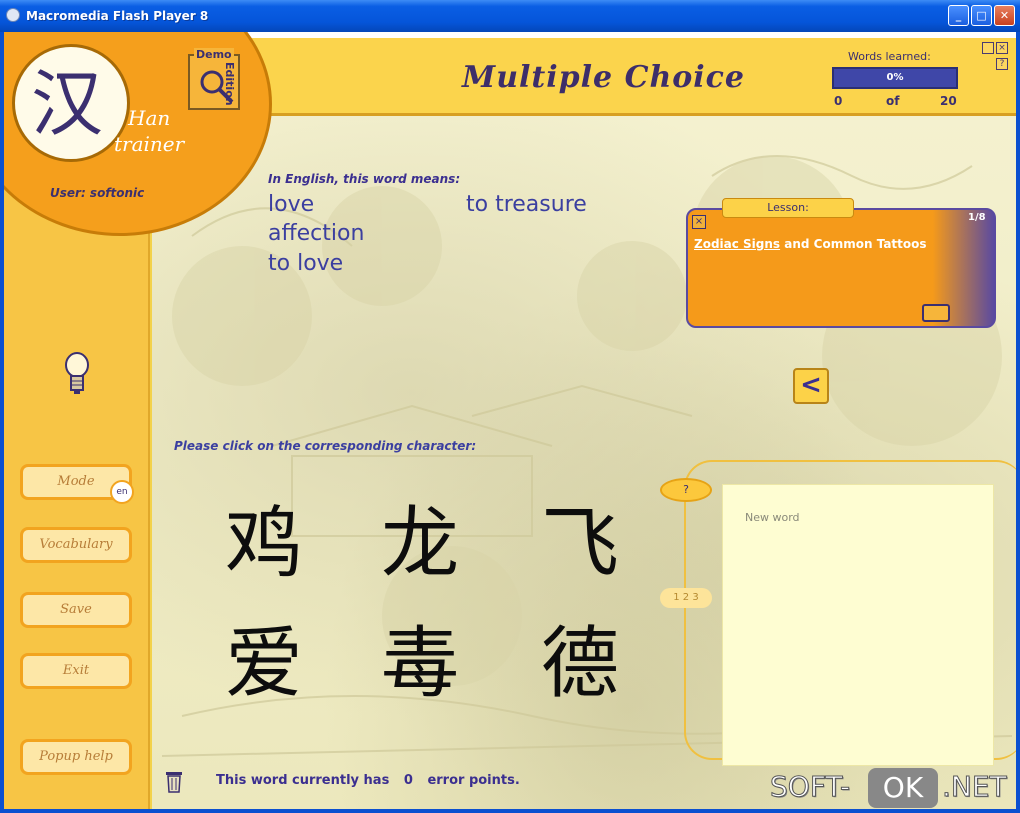  I want to click on lesson-close-icon: ×, so click(699, 222).